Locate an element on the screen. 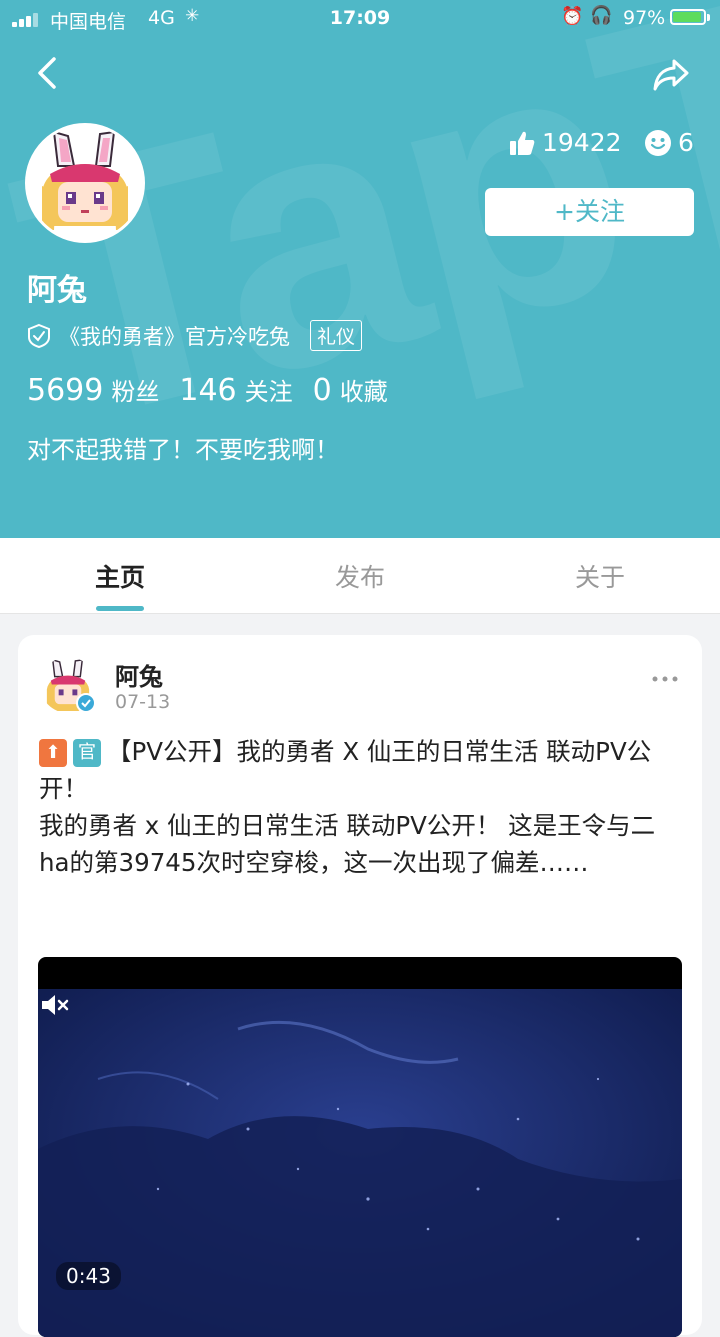 The image size is (720, 1337). likes-stat: 19422 is located at coordinates (565, 142).